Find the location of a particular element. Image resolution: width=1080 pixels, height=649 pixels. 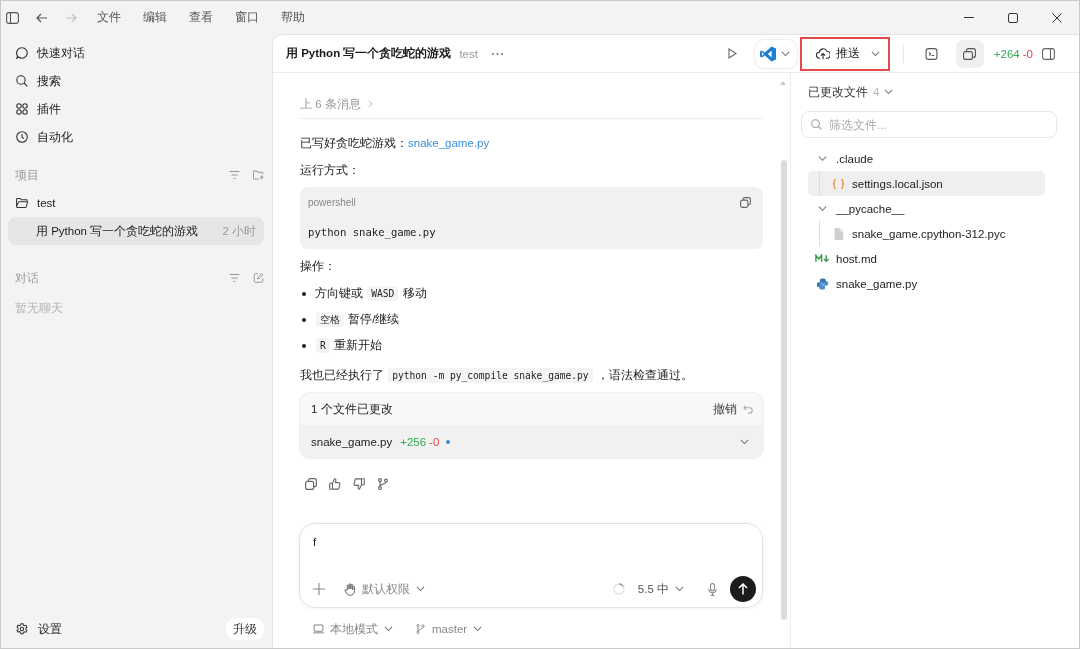

file-count: 4 is located at coordinates (876, 92).